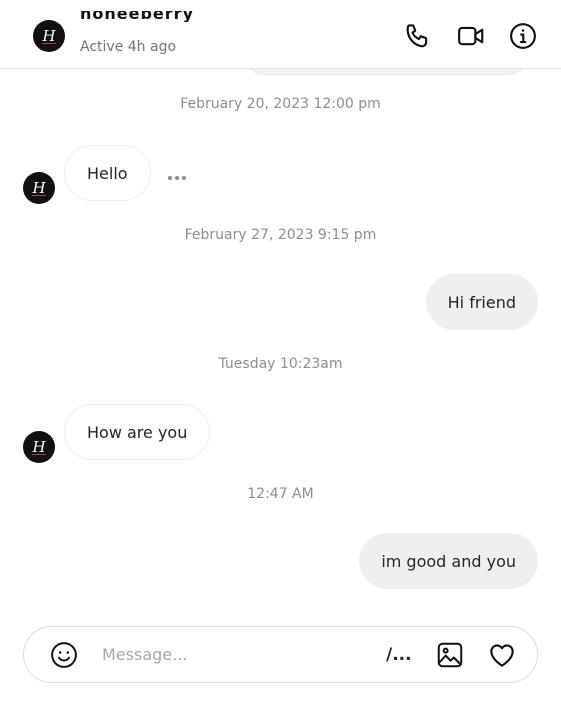  I want to click on info-icon, so click(523, 36).